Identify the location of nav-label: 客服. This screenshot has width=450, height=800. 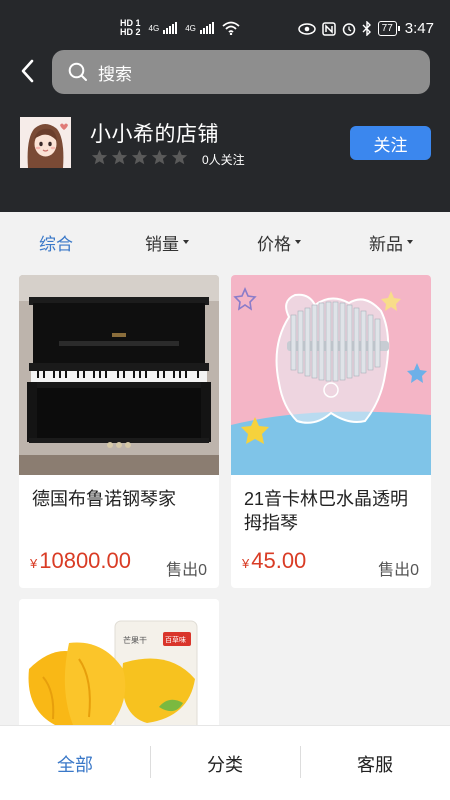
(375, 764).